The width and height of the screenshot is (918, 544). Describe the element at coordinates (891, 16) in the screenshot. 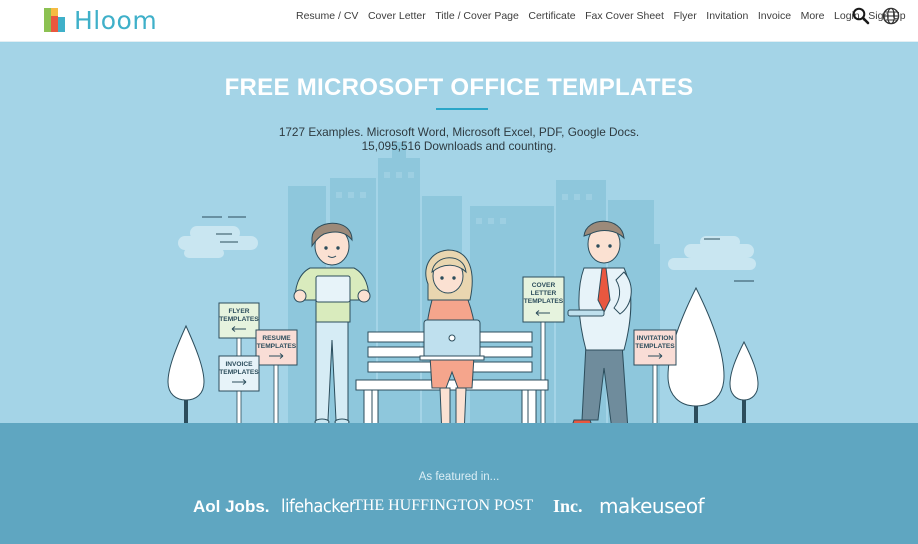

I see `globe-icon` at that location.